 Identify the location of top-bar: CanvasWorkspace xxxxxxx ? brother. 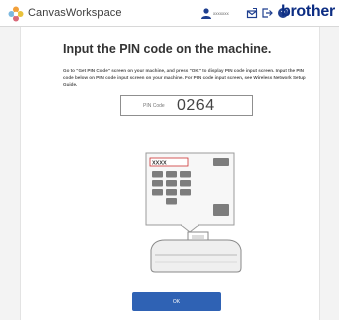
(169, 13).